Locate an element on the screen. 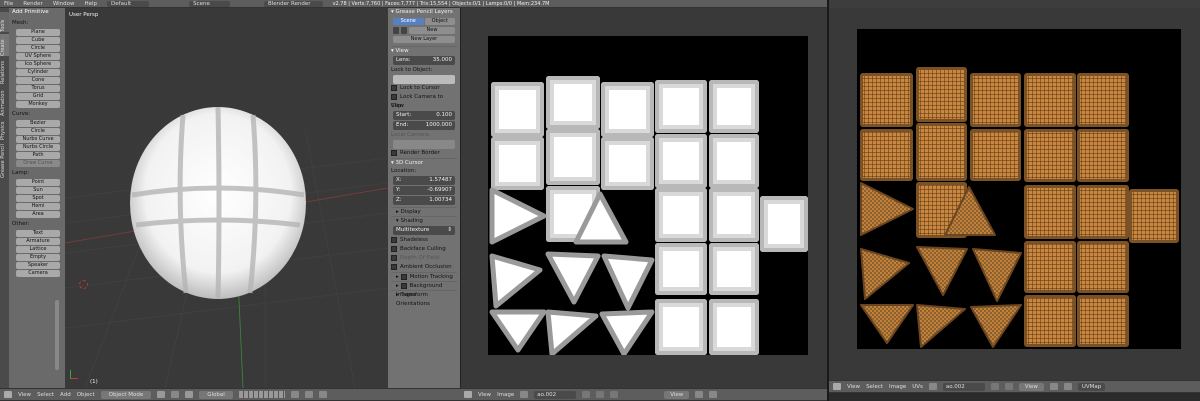 The image size is (1200, 401). menu-view: View is located at coordinates (24, 395).